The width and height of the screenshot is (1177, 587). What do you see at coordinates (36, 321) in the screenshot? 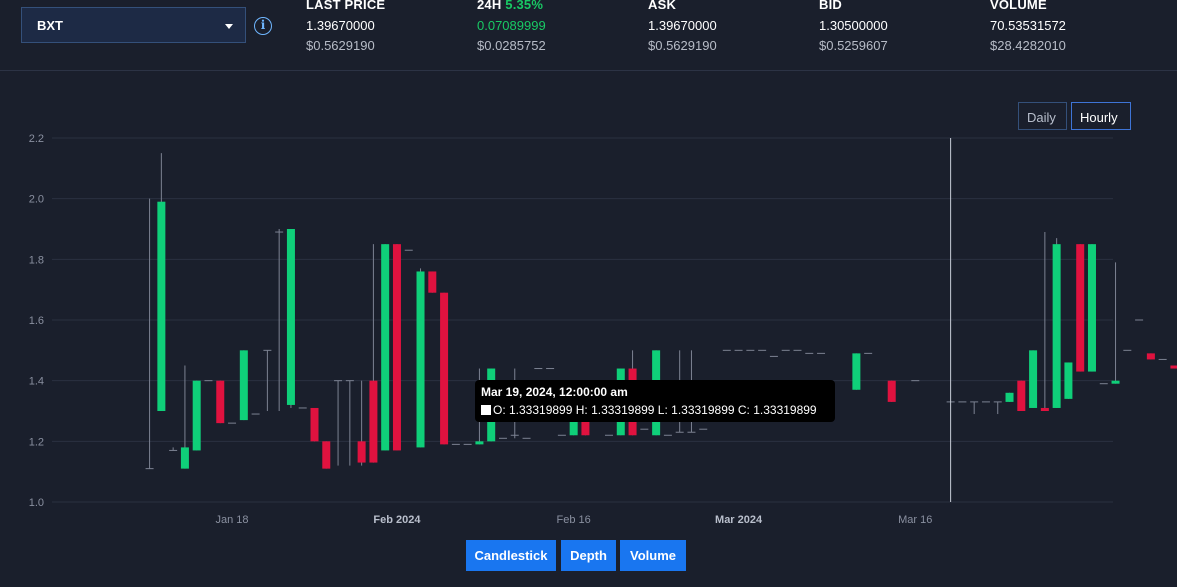
I see `y-tick-label: 1.6` at bounding box center [36, 321].